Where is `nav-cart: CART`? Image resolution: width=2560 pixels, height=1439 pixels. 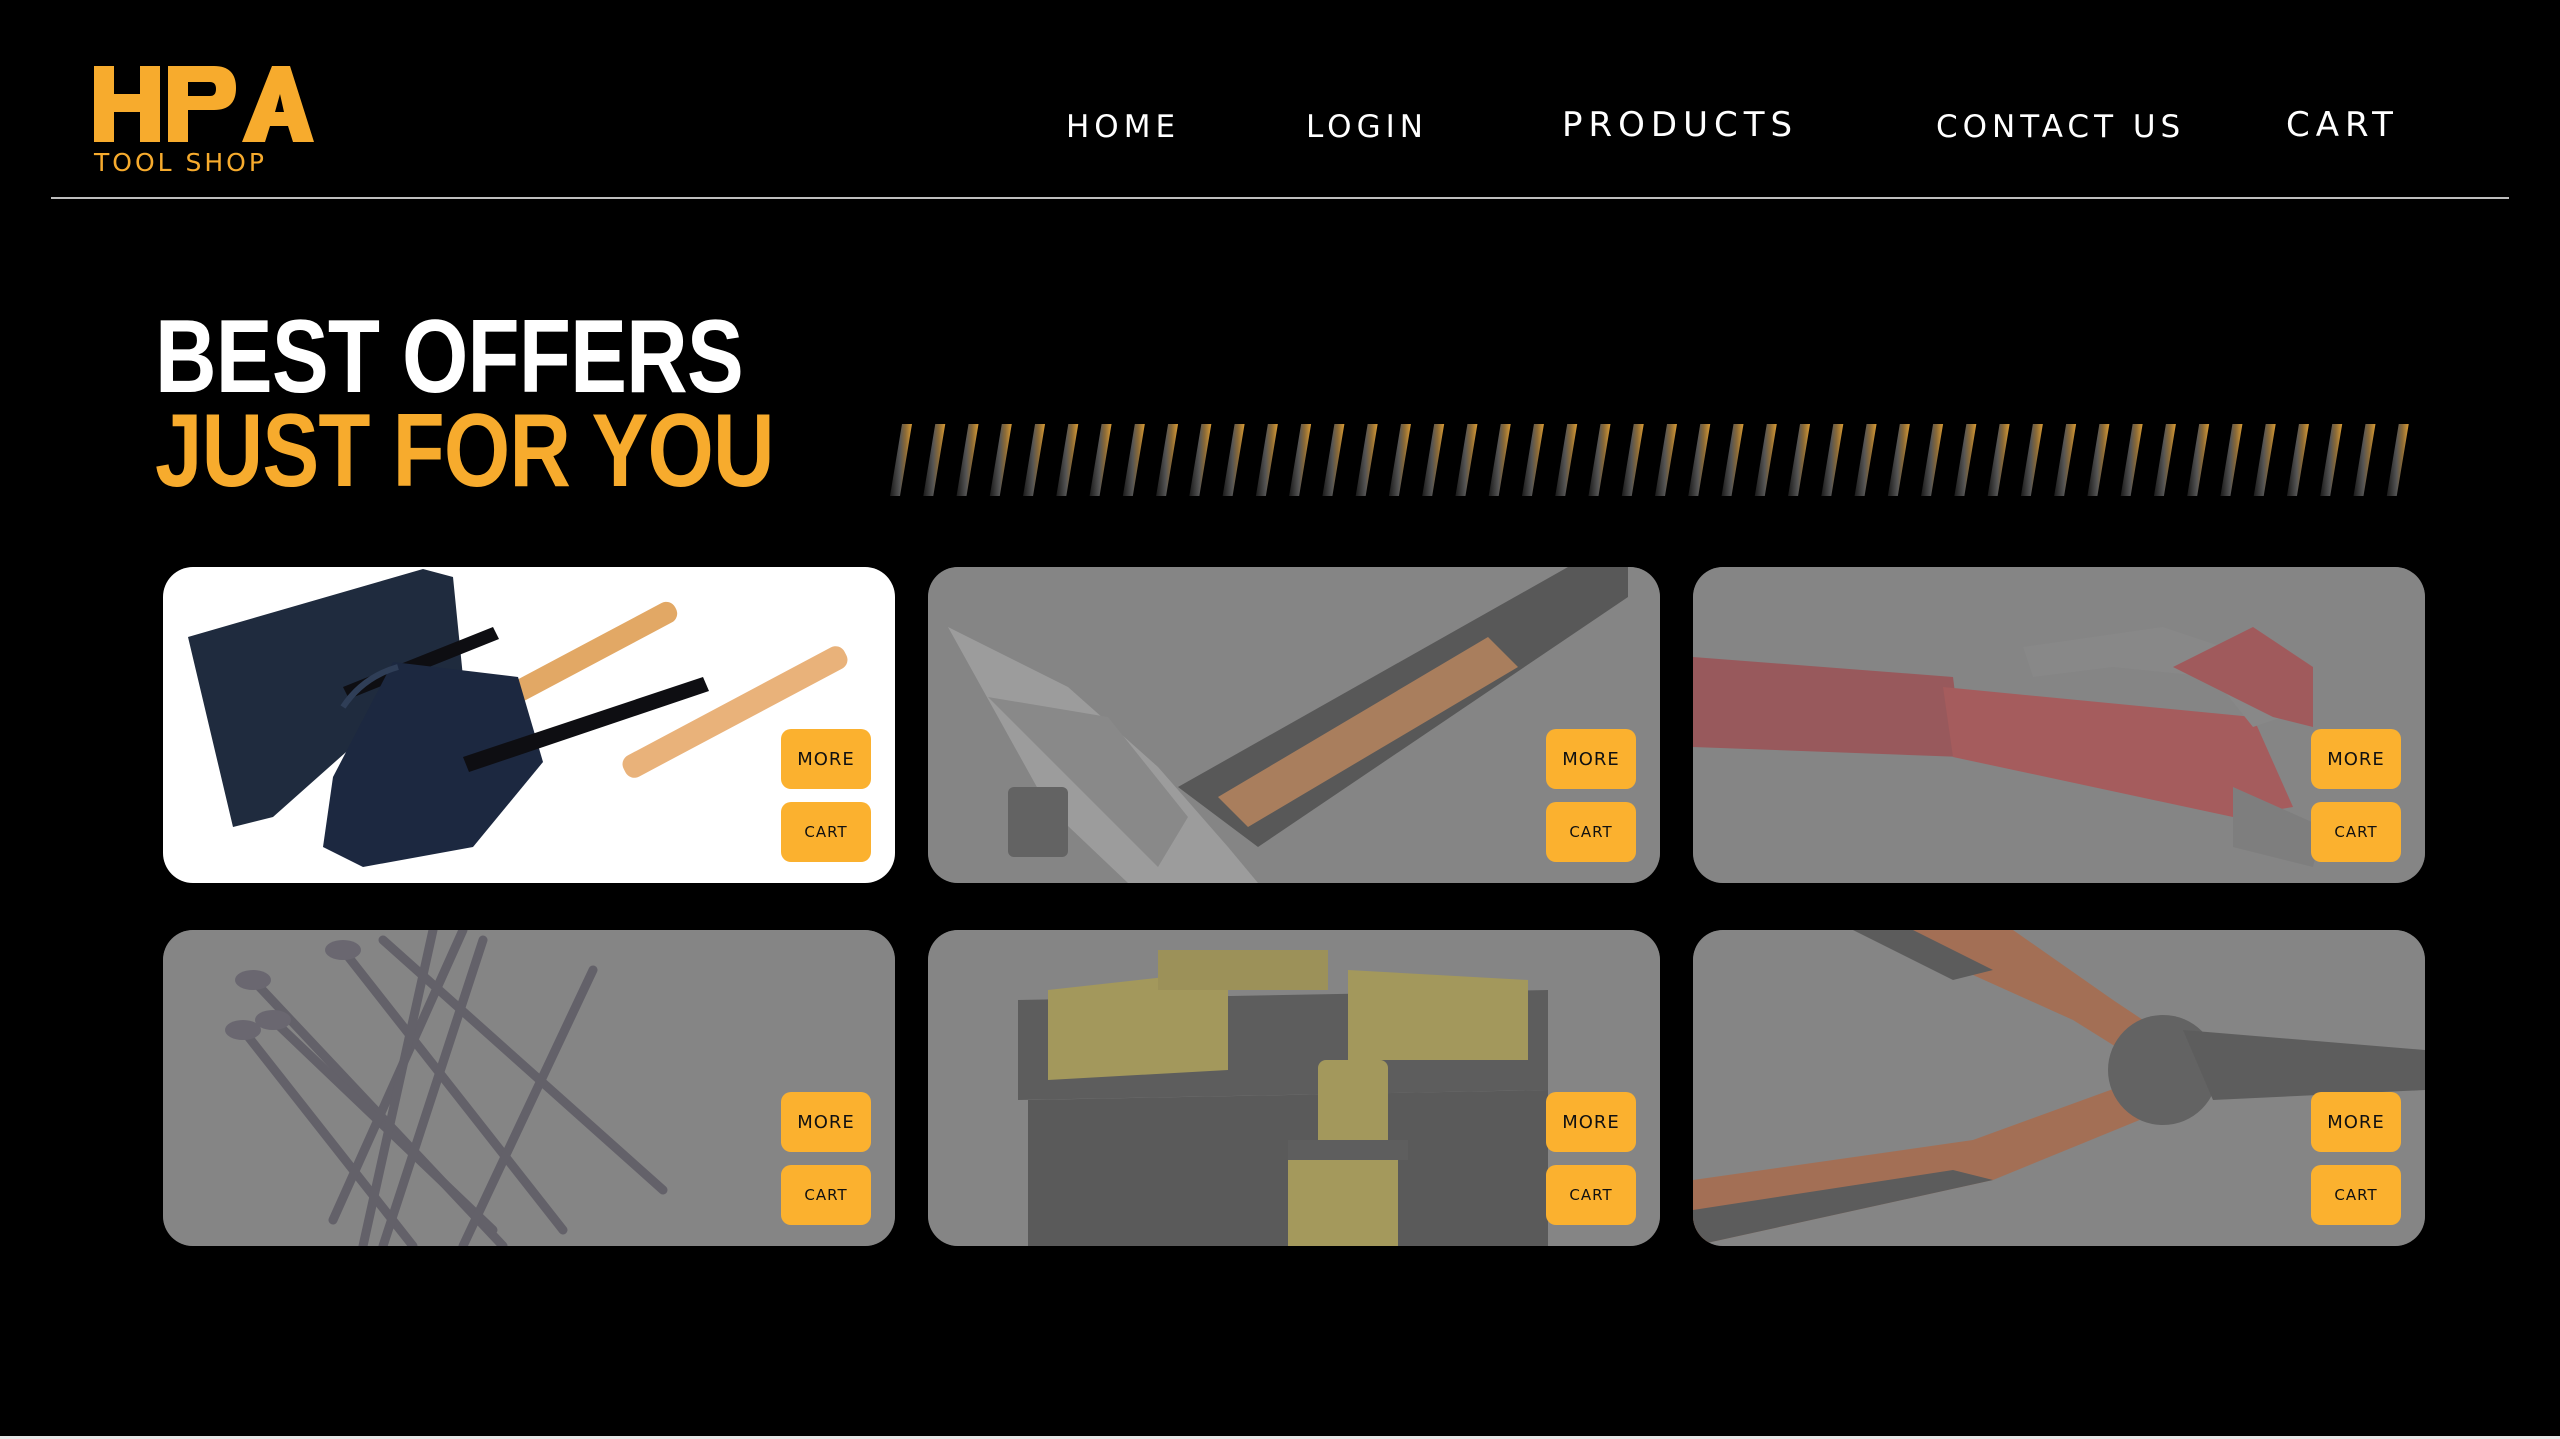
nav-cart: CART is located at coordinates (2342, 125).